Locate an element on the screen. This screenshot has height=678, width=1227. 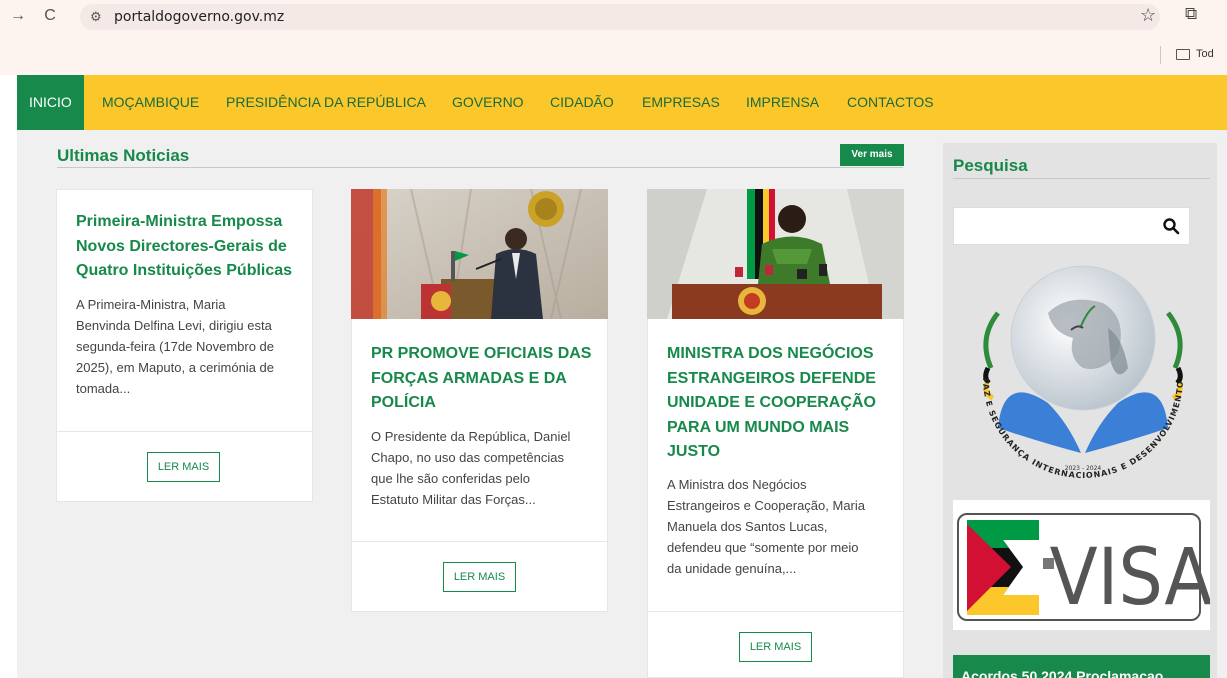
excerpt-line: que lhe são conferidas pelo is located at coordinates (451, 478).